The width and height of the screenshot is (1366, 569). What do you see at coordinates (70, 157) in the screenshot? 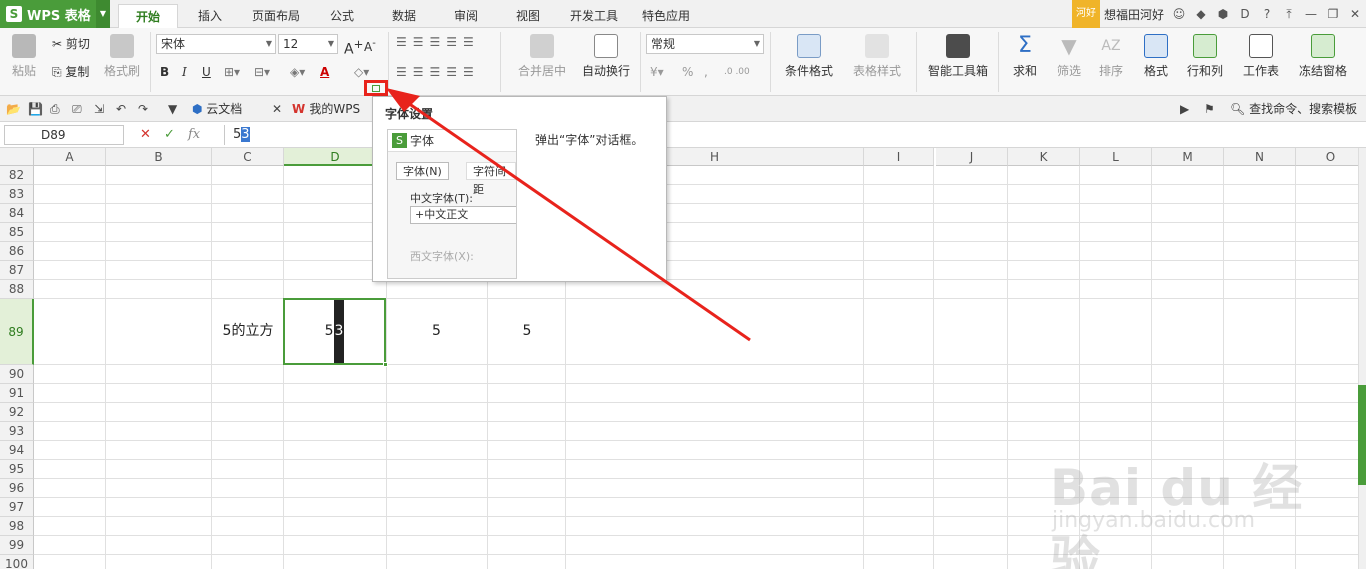
I see `column-header-a: A` at bounding box center [70, 157].